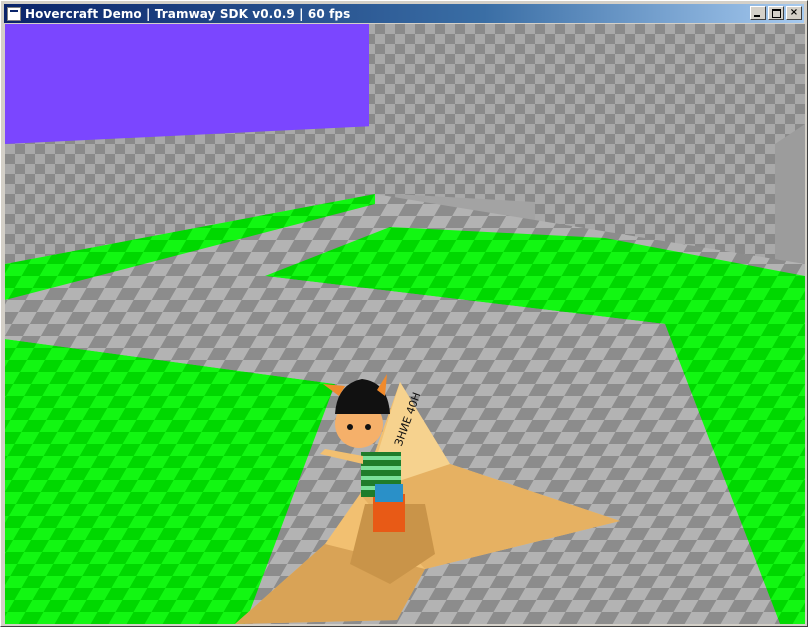 This screenshot has width=808, height=627. I want to click on window-controls: ×, so click(775, 13).